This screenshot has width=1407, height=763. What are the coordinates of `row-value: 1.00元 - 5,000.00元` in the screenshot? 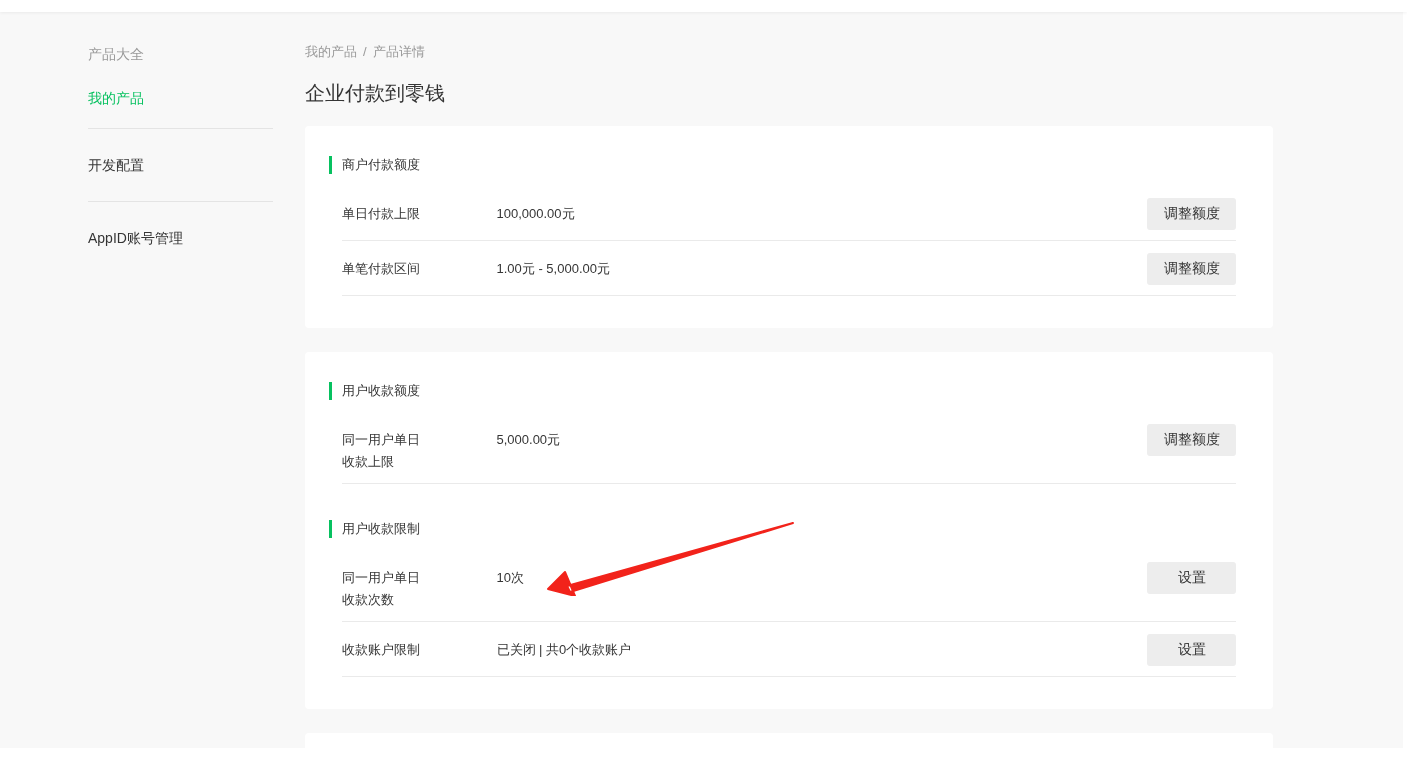 It's located at (553, 269).